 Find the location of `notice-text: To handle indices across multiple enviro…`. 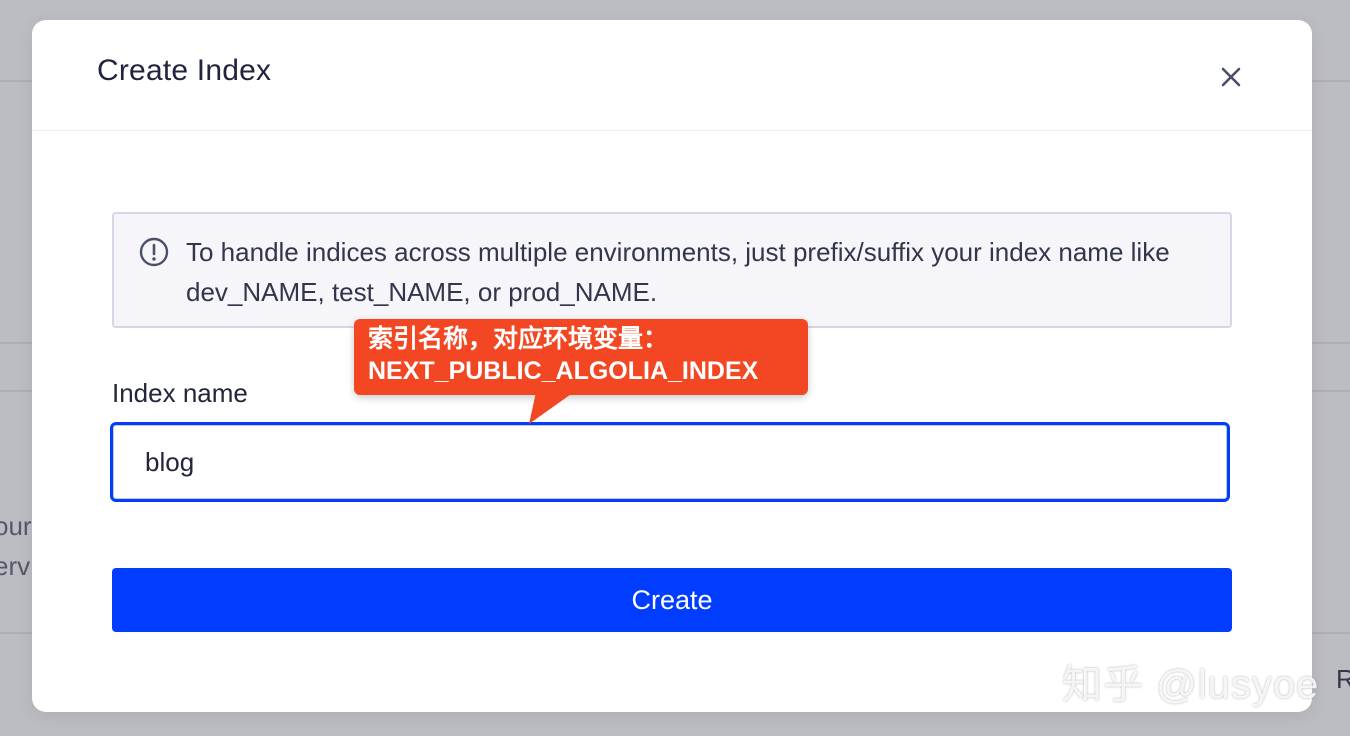

notice-text: To handle indices across multiple enviro… is located at coordinates (678, 272).